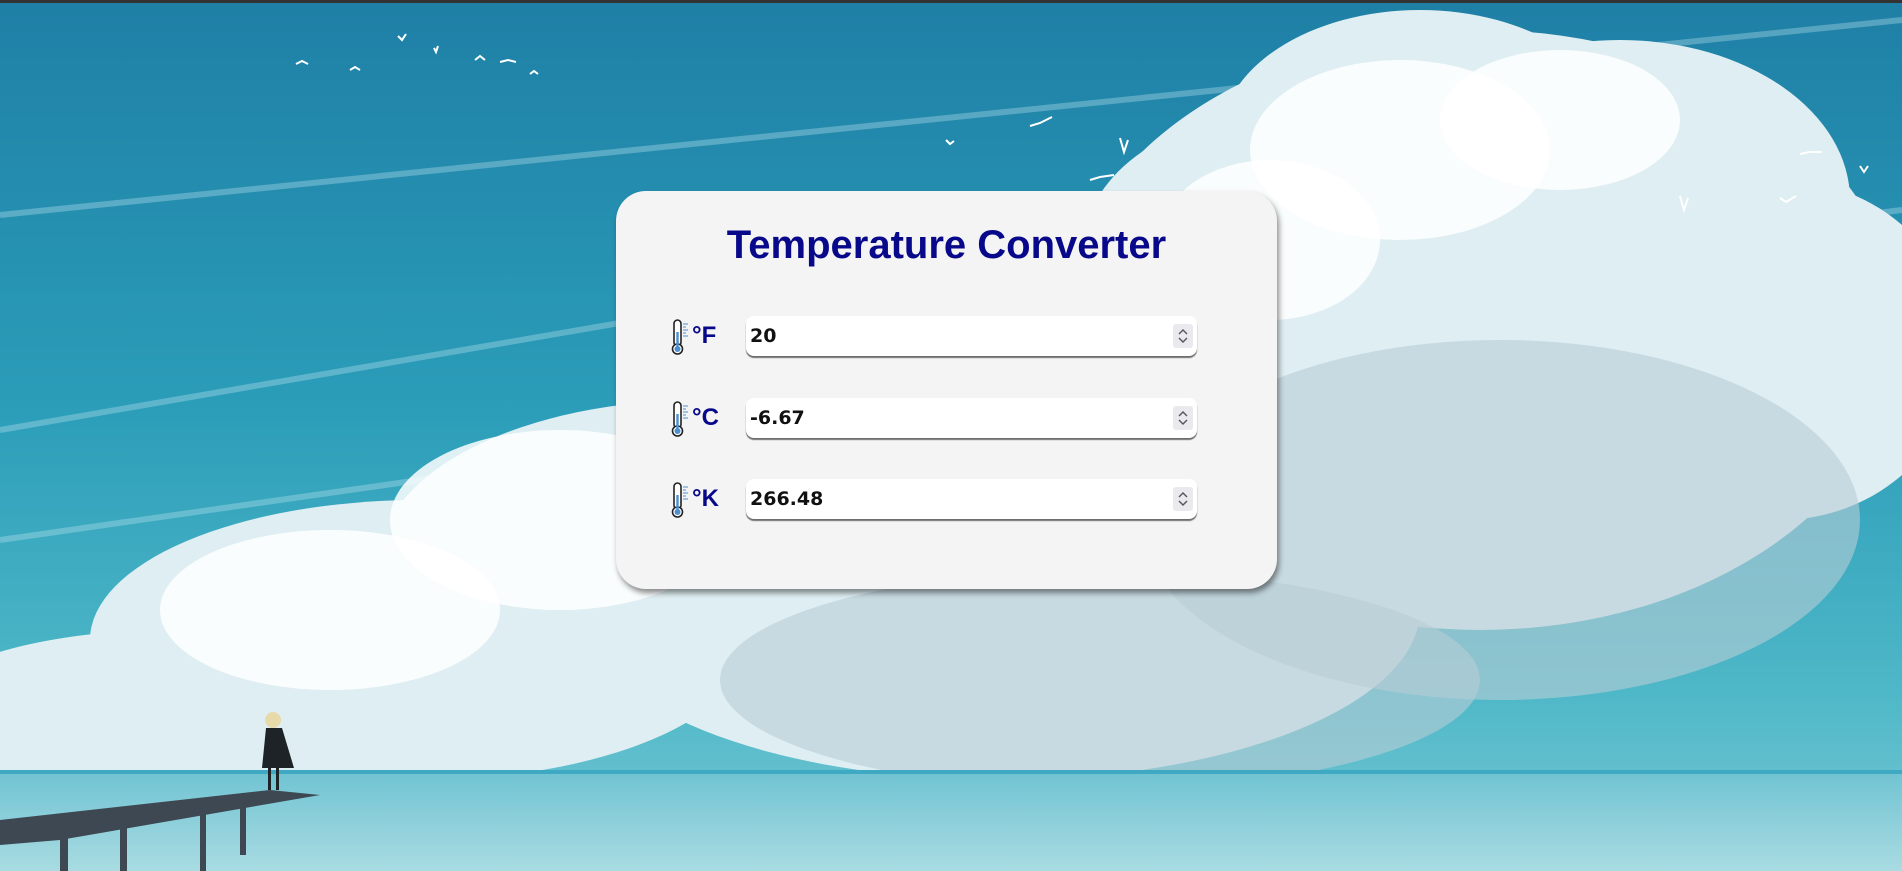 This screenshot has width=1902, height=871. I want to click on fahrenheit-field, so click(971, 336).